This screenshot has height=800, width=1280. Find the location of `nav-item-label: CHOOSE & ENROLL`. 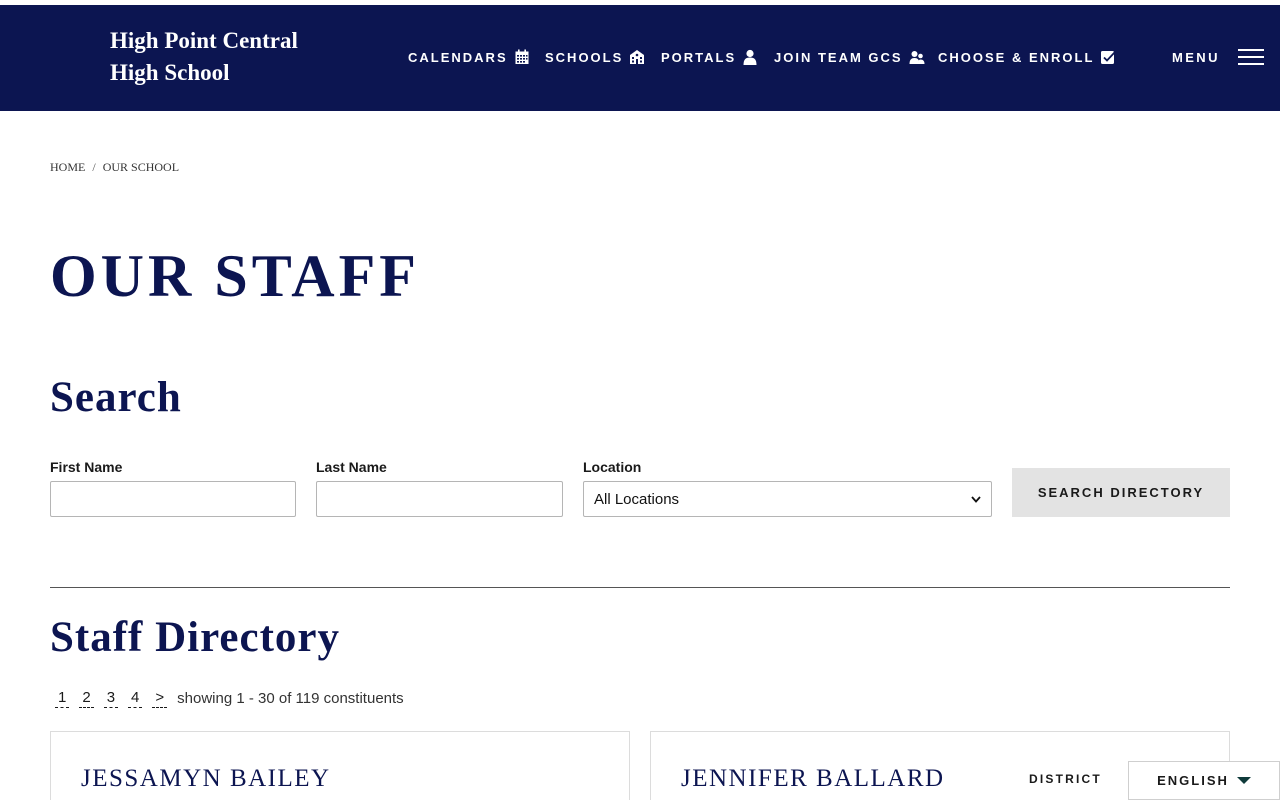

nav-item-label: CHOOSE & ENROLL is located at coordinates (1016, 57).